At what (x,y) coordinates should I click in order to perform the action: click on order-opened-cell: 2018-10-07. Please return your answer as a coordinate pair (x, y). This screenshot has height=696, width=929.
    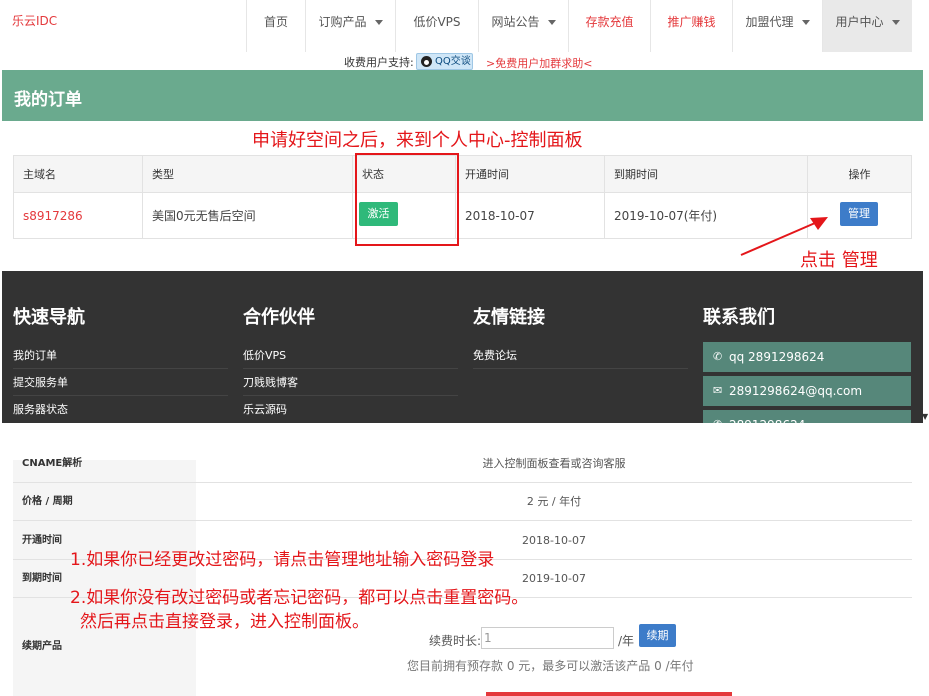
    Looking at the image, I should click on (529, 216).